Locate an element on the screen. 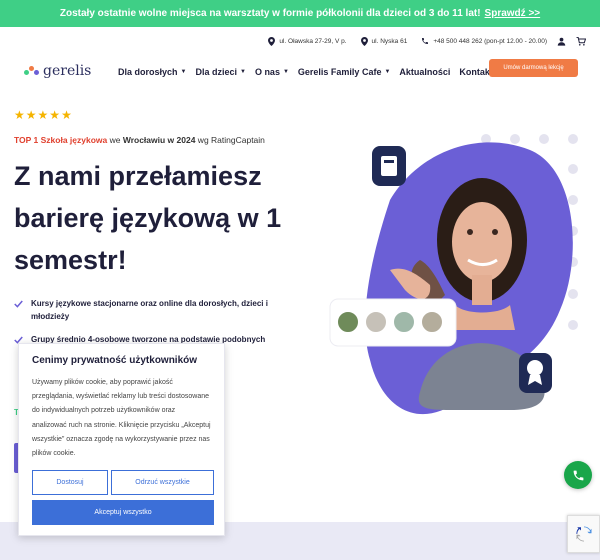 This screenshot has width=600, height=560. accept-all-button: Akceptuj wszystko is located at coordinates (123, 512).